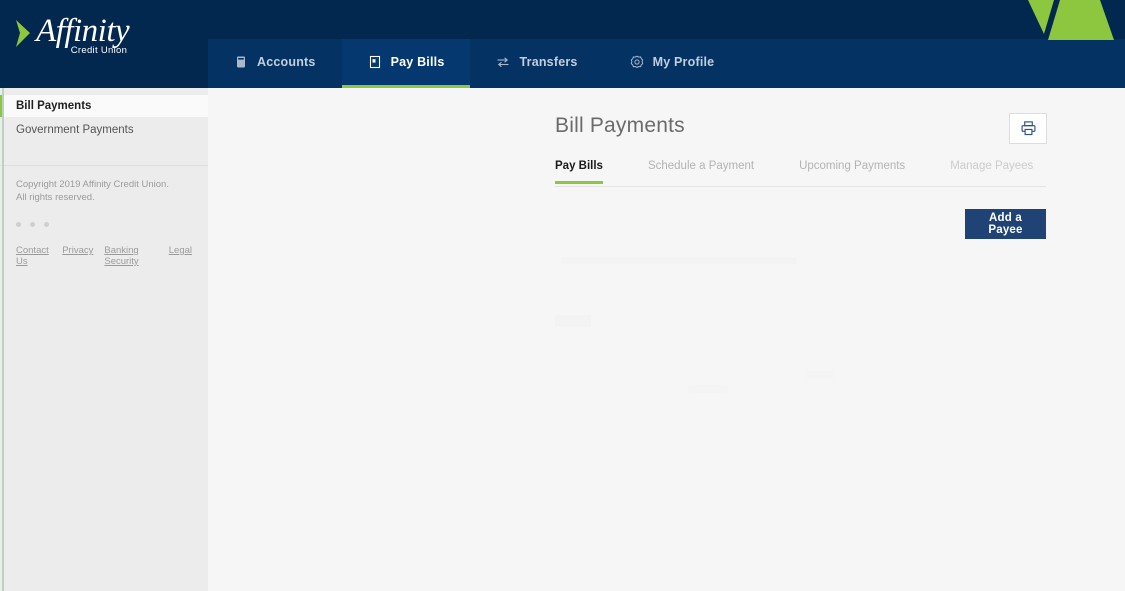  I want to click on add-a-payee-button: Add a Payee, so click(1005, 224).